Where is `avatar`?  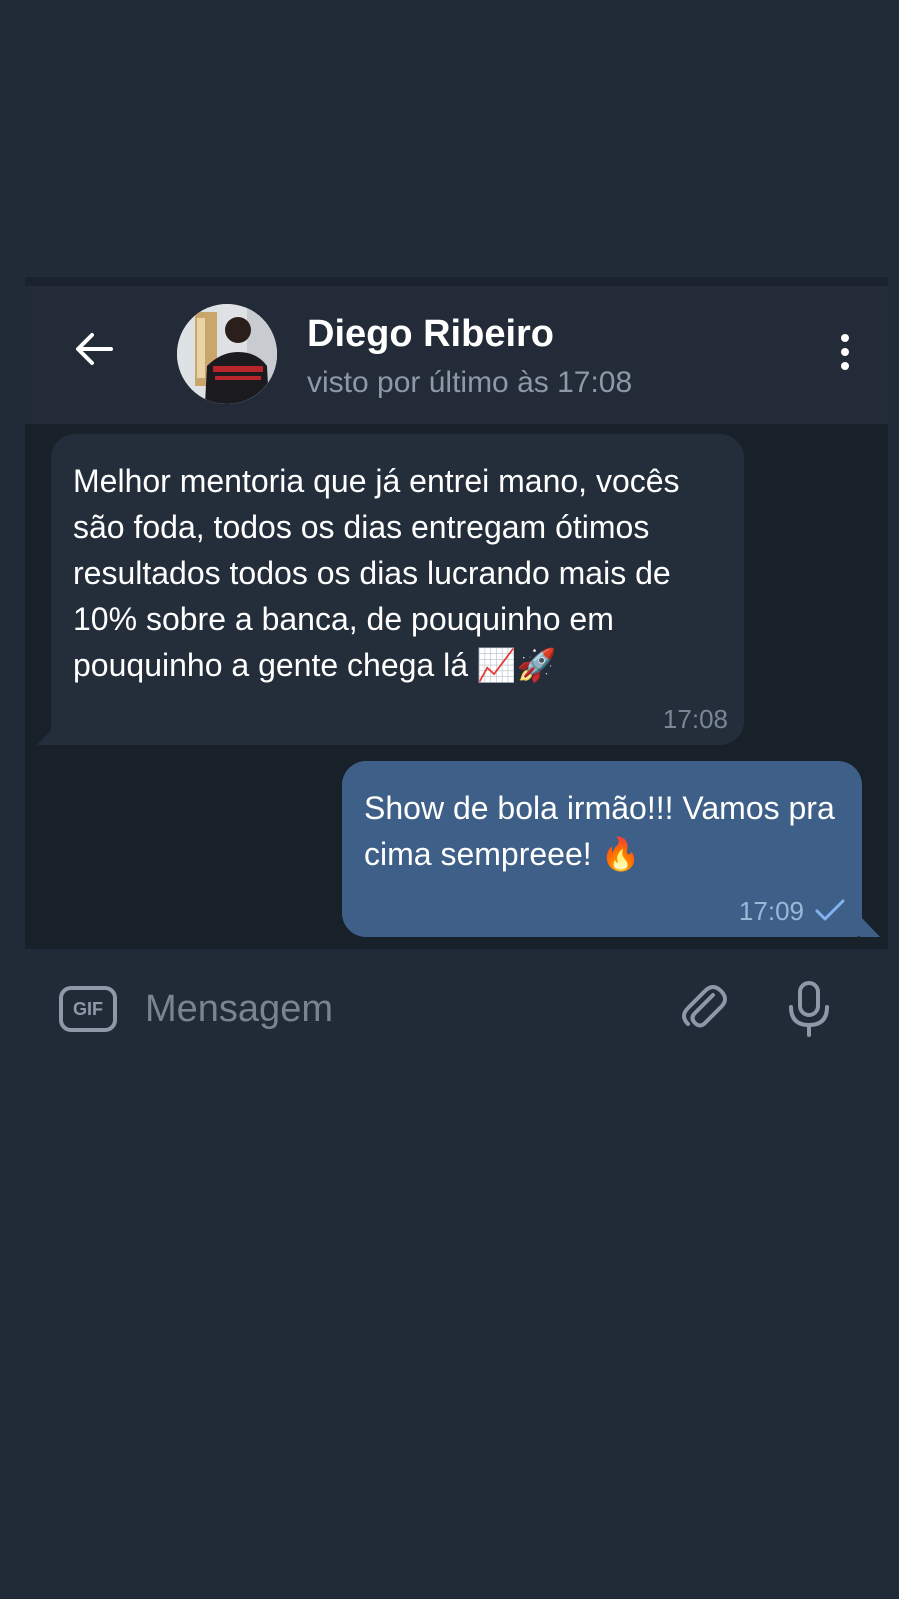
avatar is located at coordinates (227, 354).